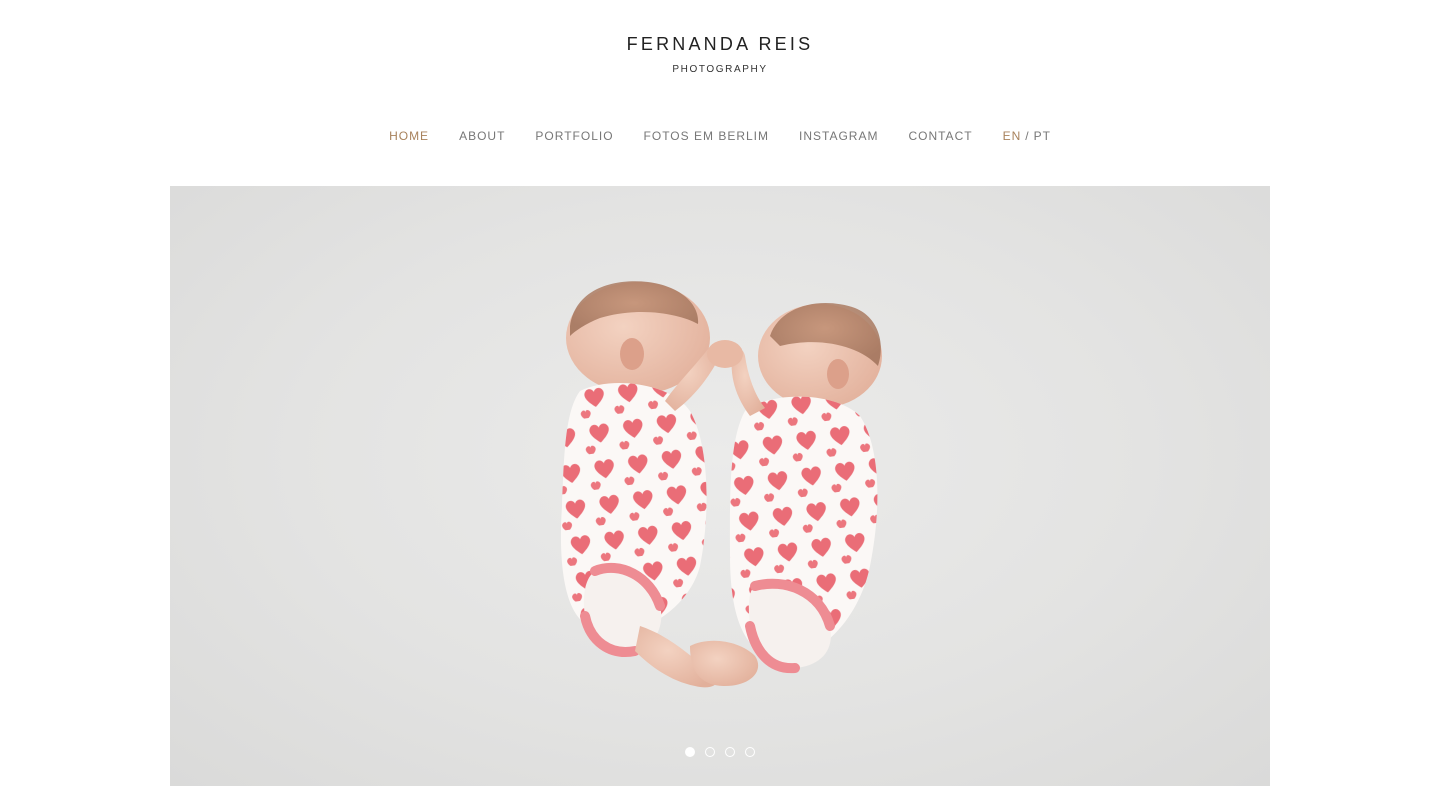 The height and width of the screenshot is (802, 1440). What do you see at coordinates (409, 136) in the screenshot?
I see `nav-item-home: HOME` at bounding box center [409, 136].